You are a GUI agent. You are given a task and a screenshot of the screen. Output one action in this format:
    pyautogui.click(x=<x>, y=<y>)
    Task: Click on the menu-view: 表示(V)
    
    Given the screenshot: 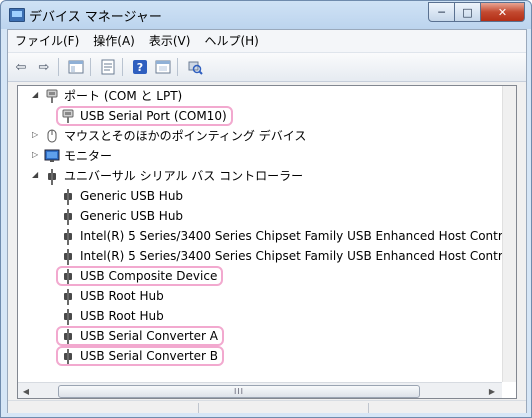 What is the action you would take?
    pyautogui.click(x=170, y=41)
    